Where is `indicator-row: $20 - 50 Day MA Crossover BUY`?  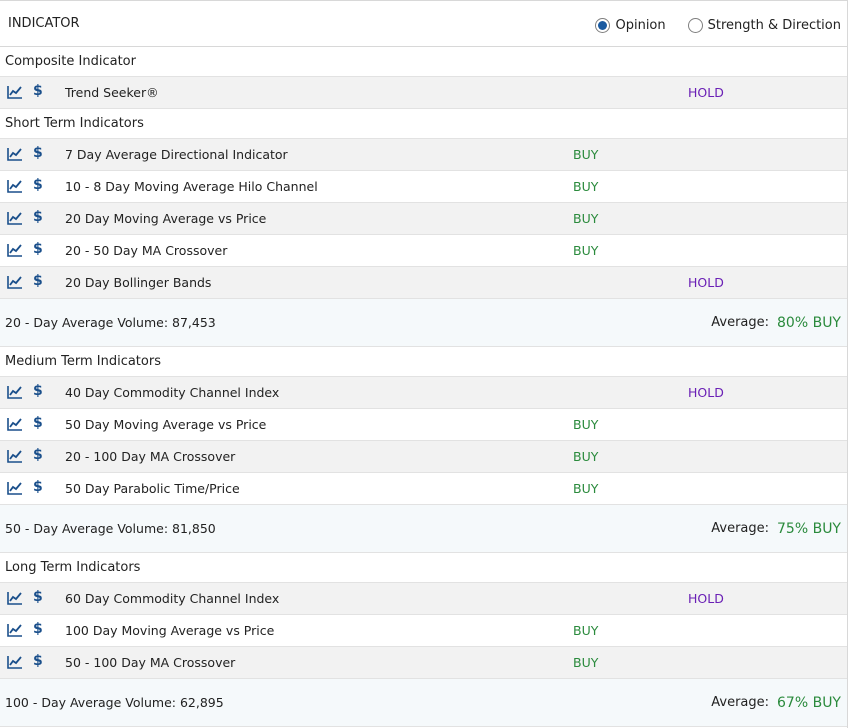 indicator-row: $20 - 50 Day MA Crossover BUY is located at coordinates (423, 251).